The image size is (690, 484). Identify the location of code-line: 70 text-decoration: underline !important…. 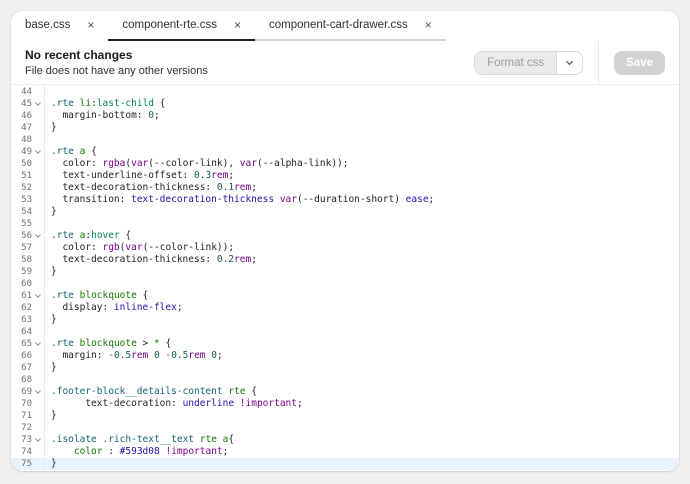
(345, 404).